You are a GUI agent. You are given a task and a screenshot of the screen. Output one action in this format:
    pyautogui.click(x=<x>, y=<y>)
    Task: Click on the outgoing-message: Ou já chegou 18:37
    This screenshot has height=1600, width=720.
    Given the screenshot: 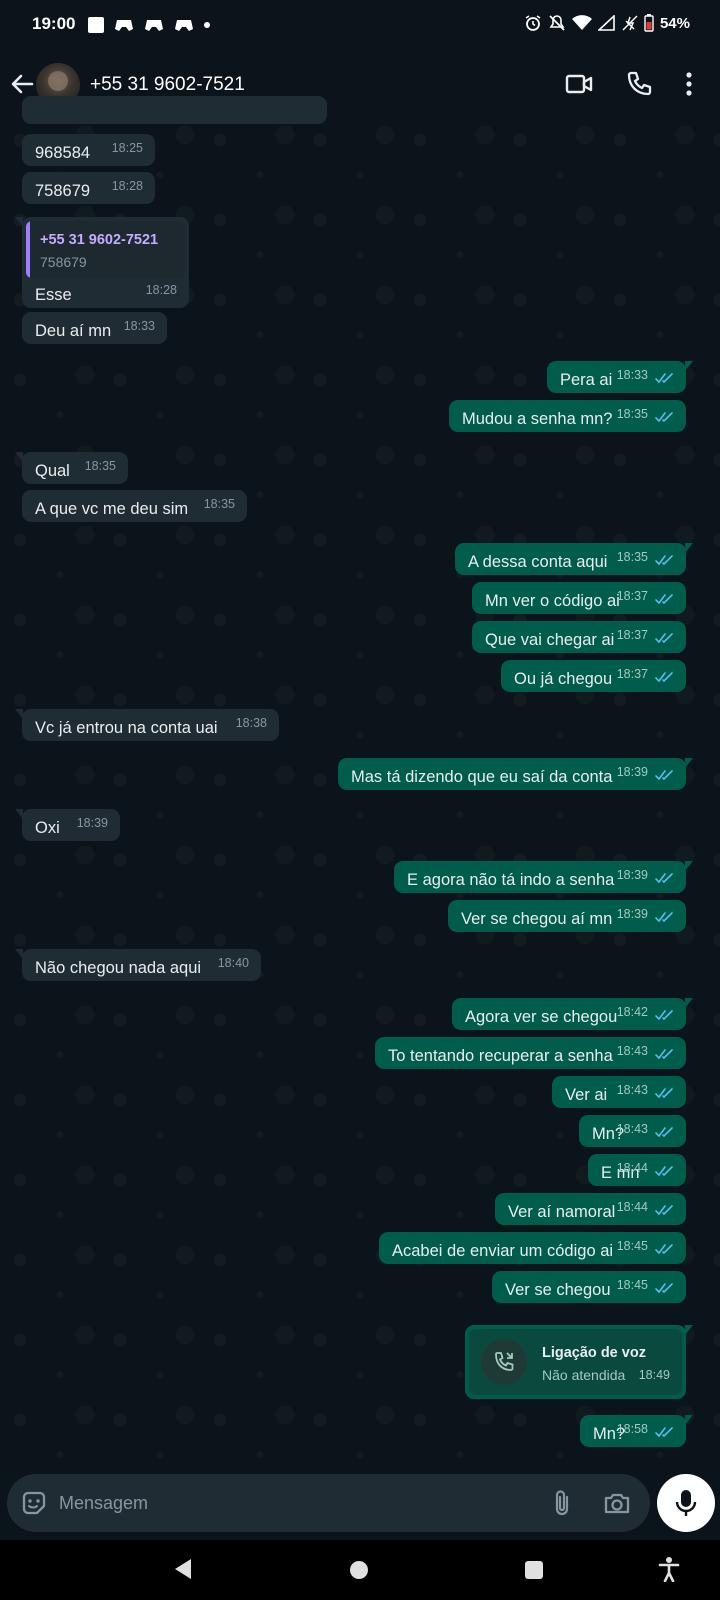 What is the action you would take?
    pyautogui.click(x=593, y=676)
    